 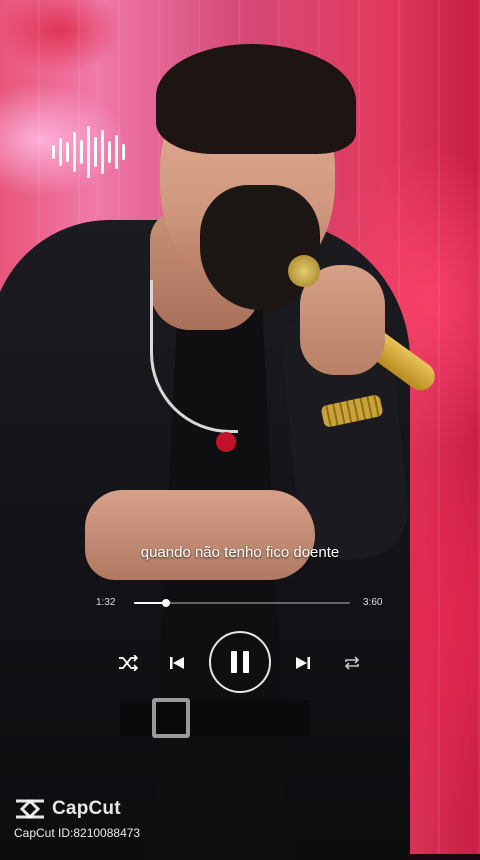 I want to click on play-pause-button, so click(x=240, y=662).